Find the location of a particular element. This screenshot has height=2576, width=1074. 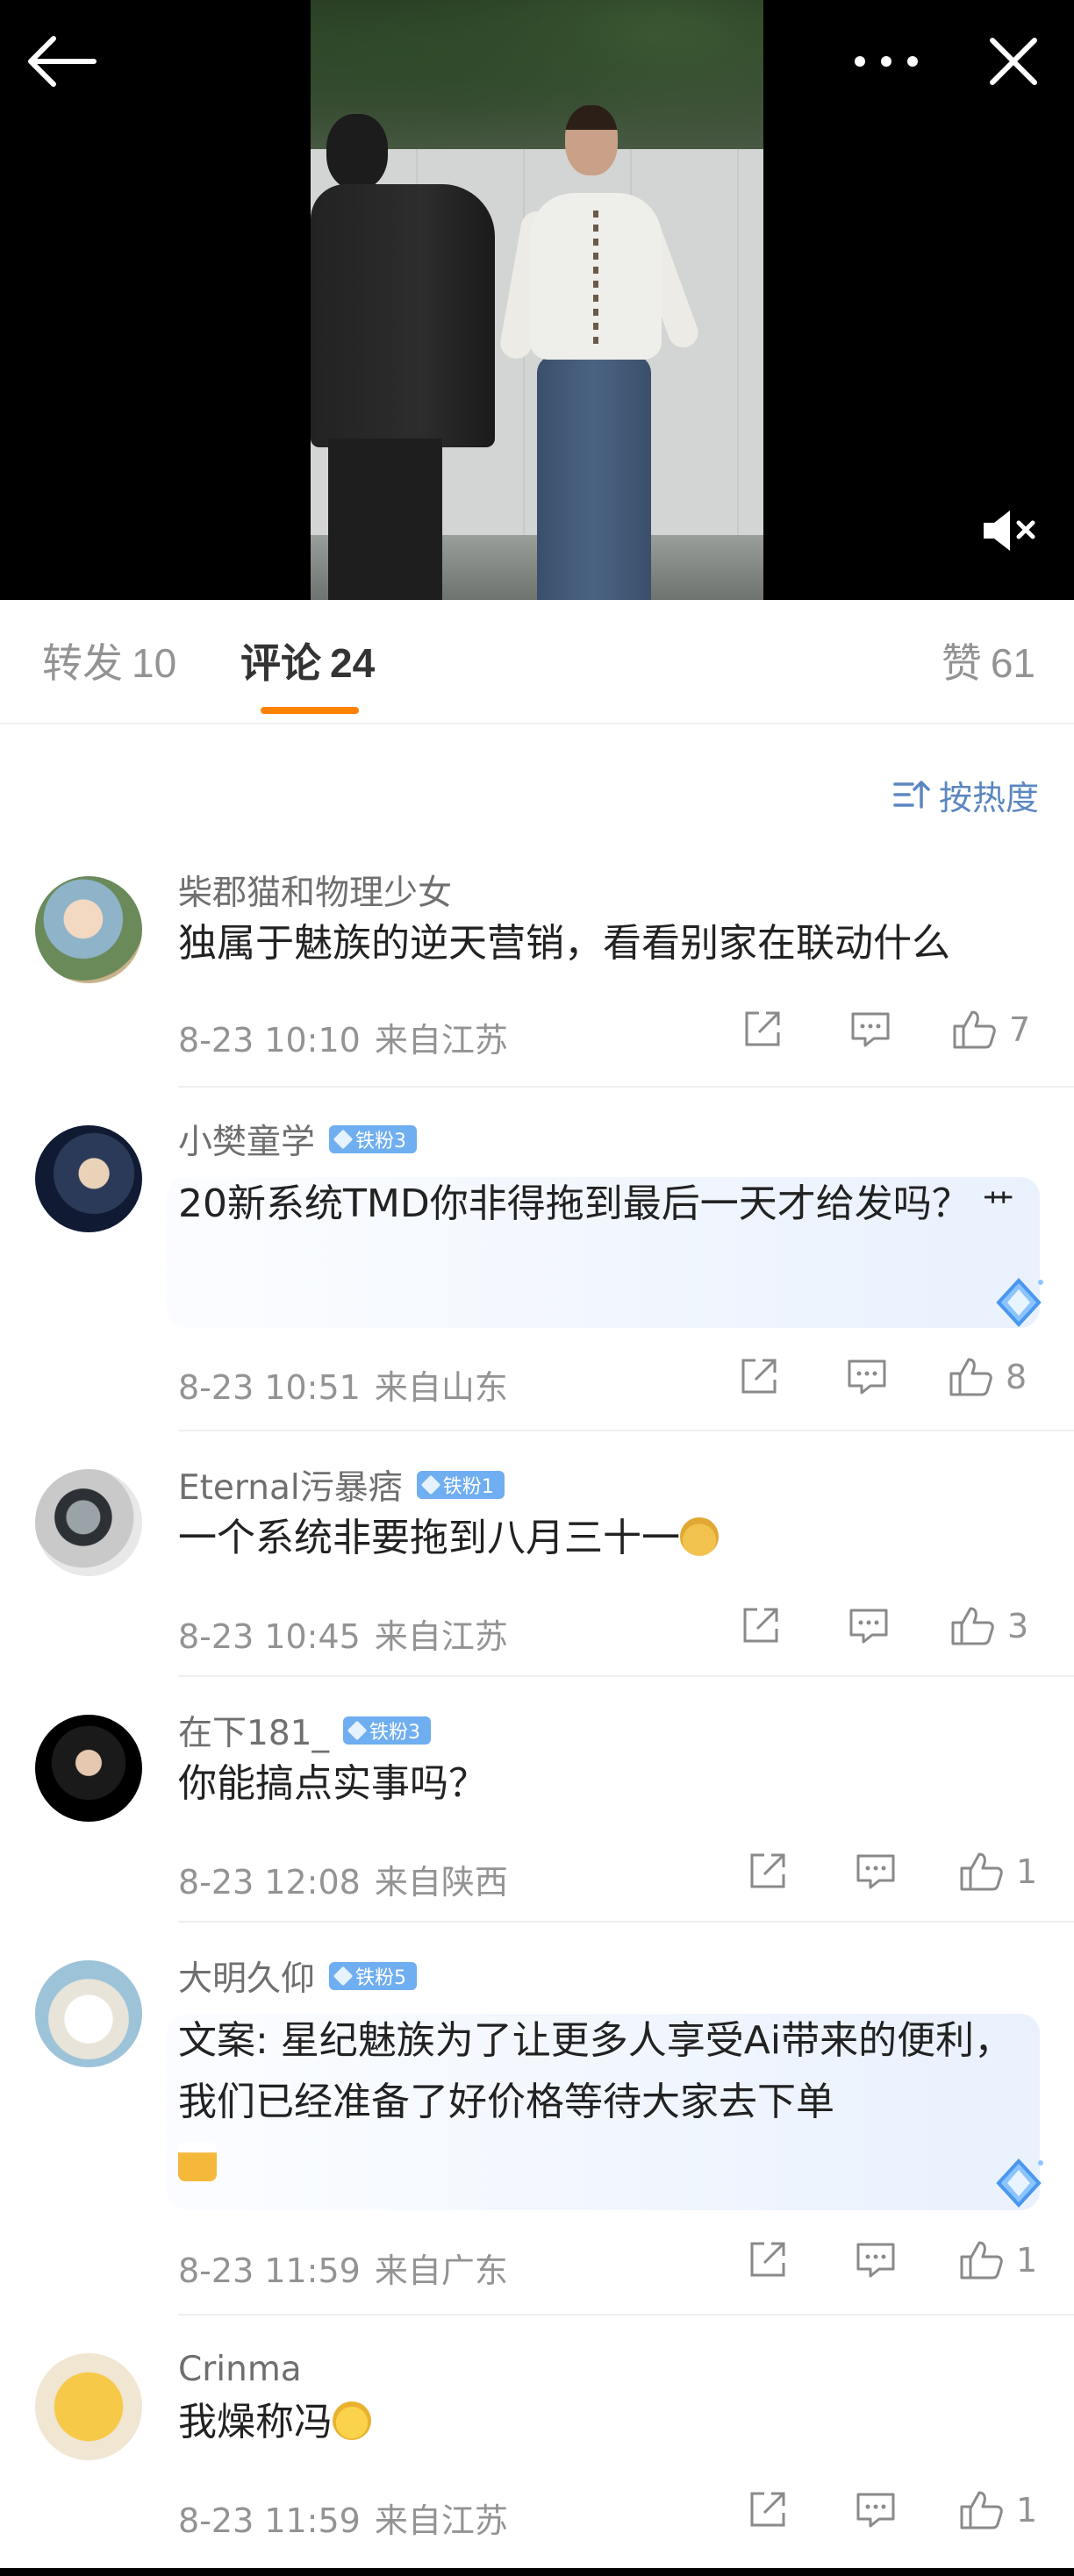

like-count: 7 is located at coordinates (1020, 1030).